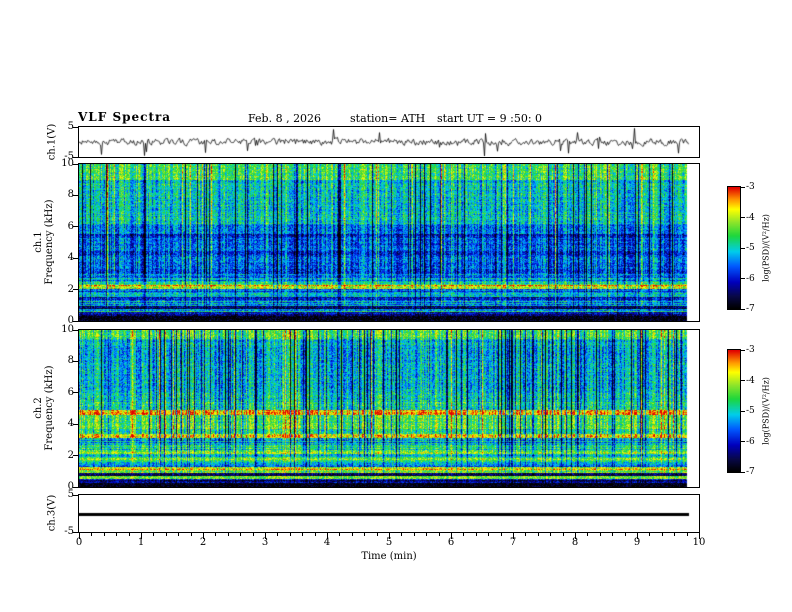  I want to click on station-label: station= ATH, so click(388, 118).